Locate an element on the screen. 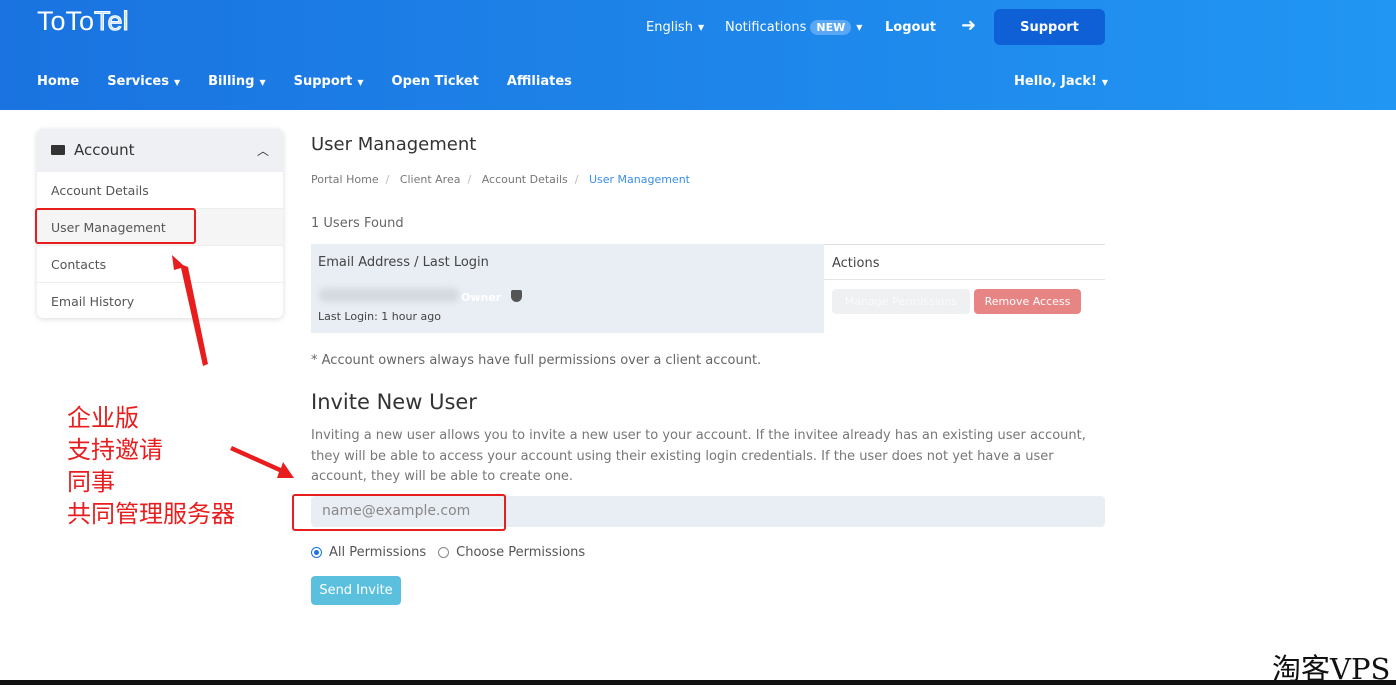 This screenshot has width=1396, height=688. annotation-arrows is located at coordinates (233, 366).